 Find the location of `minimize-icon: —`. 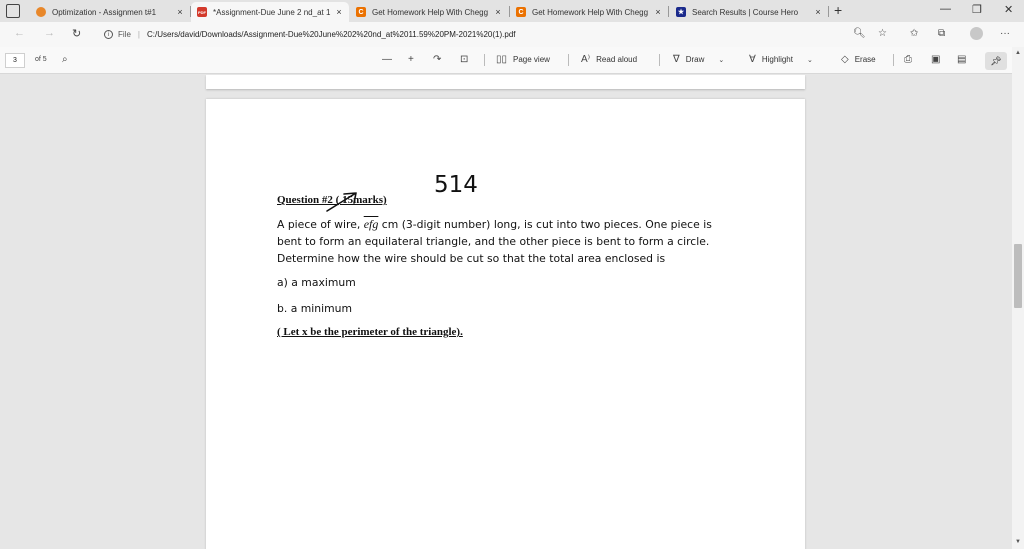

minimize-icon: — is located at coordinates (945, 9).